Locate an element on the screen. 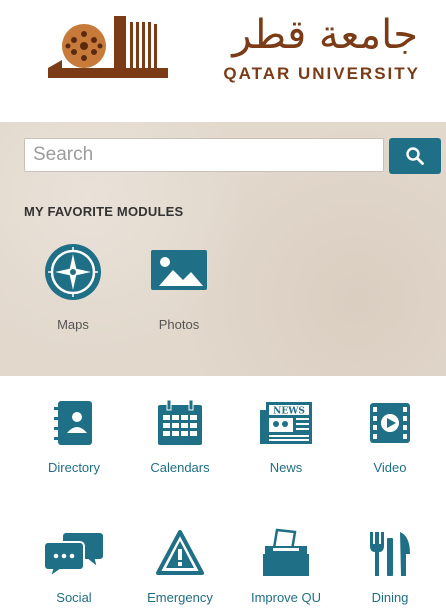 This screenshot has height=613, width=446. qatar-university-logo-icon is located at coordinates (108, 47).